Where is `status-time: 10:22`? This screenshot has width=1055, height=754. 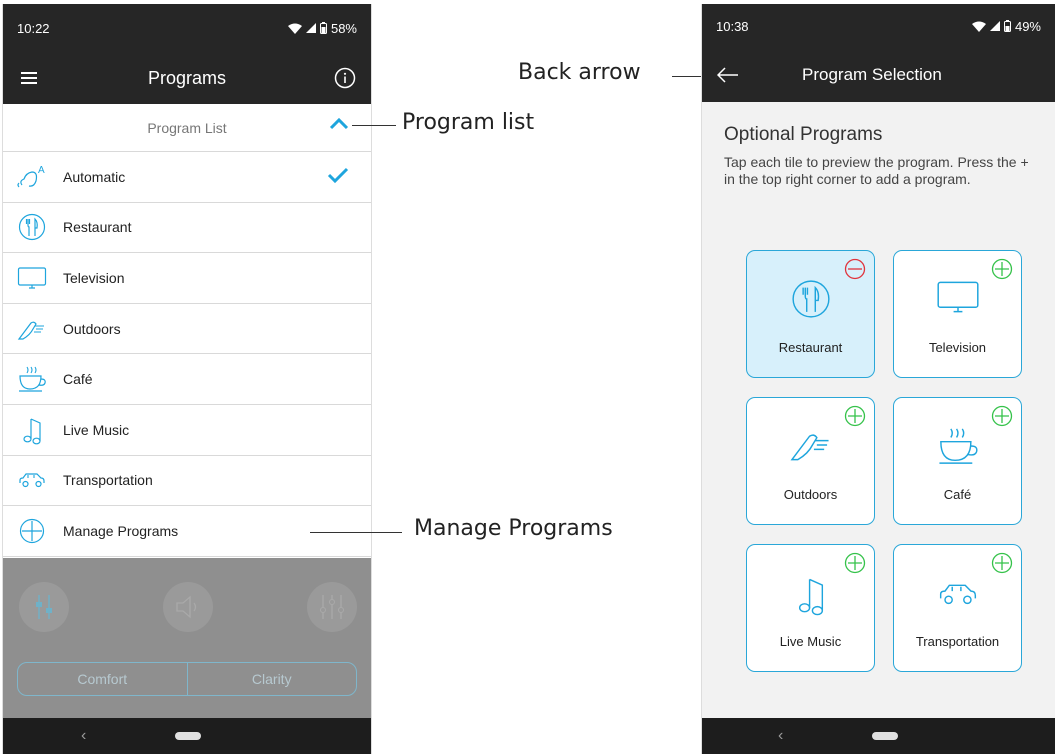
status-time: 10:22 is located at coordinates (33, 28).